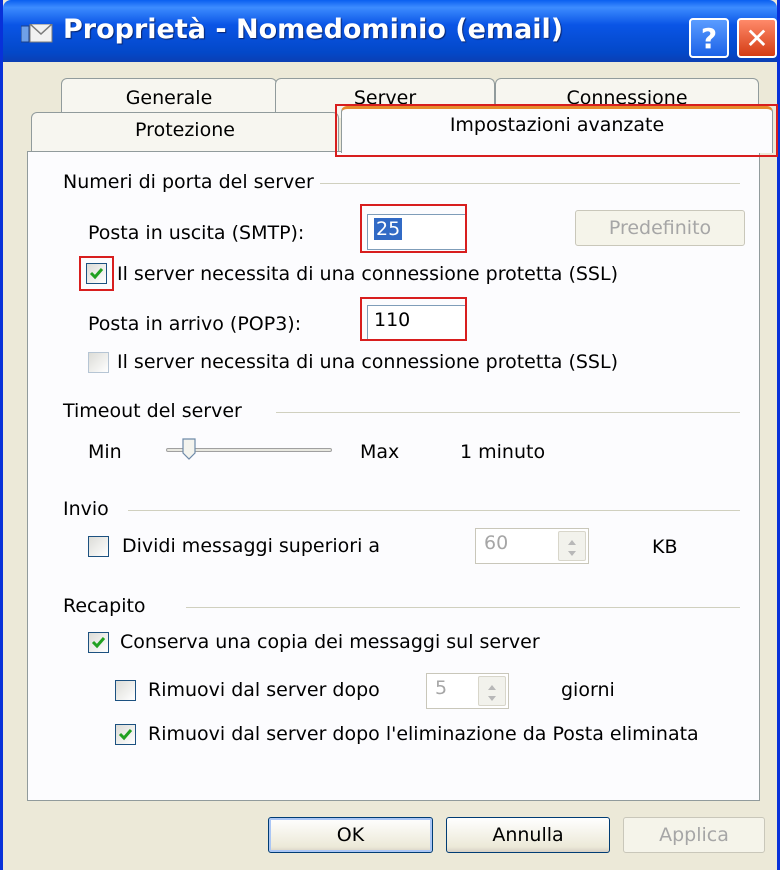 This screenshot has width=783, height=870. Describe the element at coordinates (86, 509) in the screenshot. I see `send-group-label: Invio` at that location.